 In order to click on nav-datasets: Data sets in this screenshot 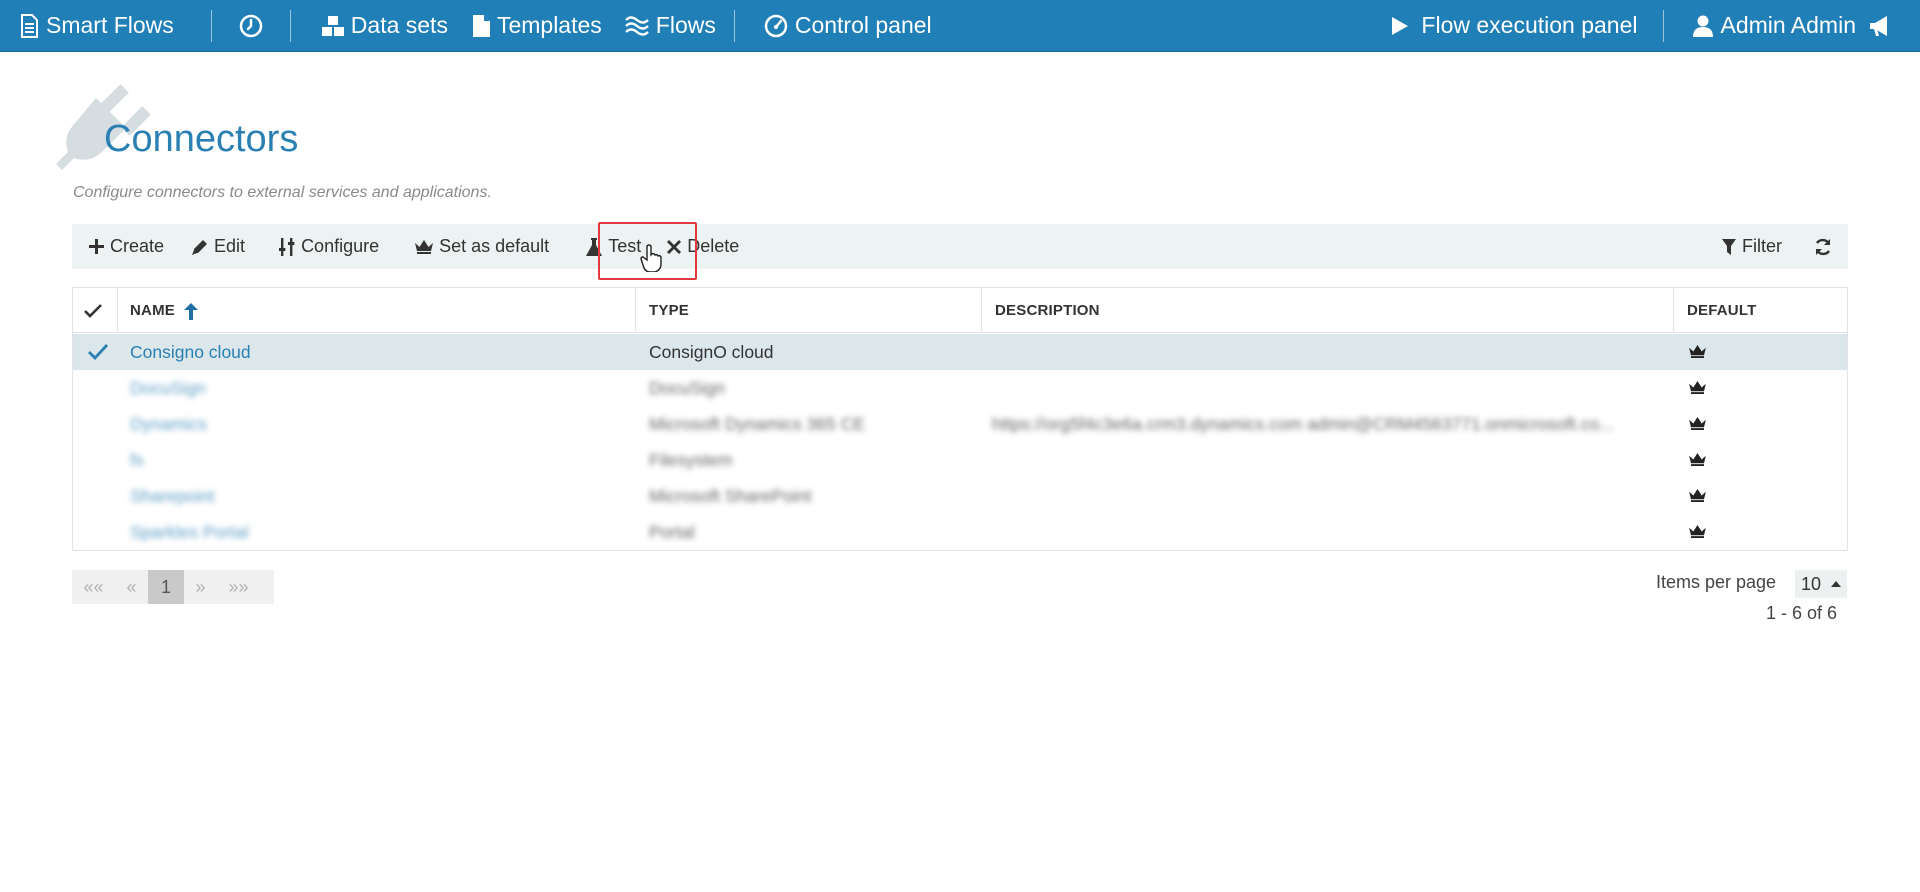, I will do `click(384, 26)`.